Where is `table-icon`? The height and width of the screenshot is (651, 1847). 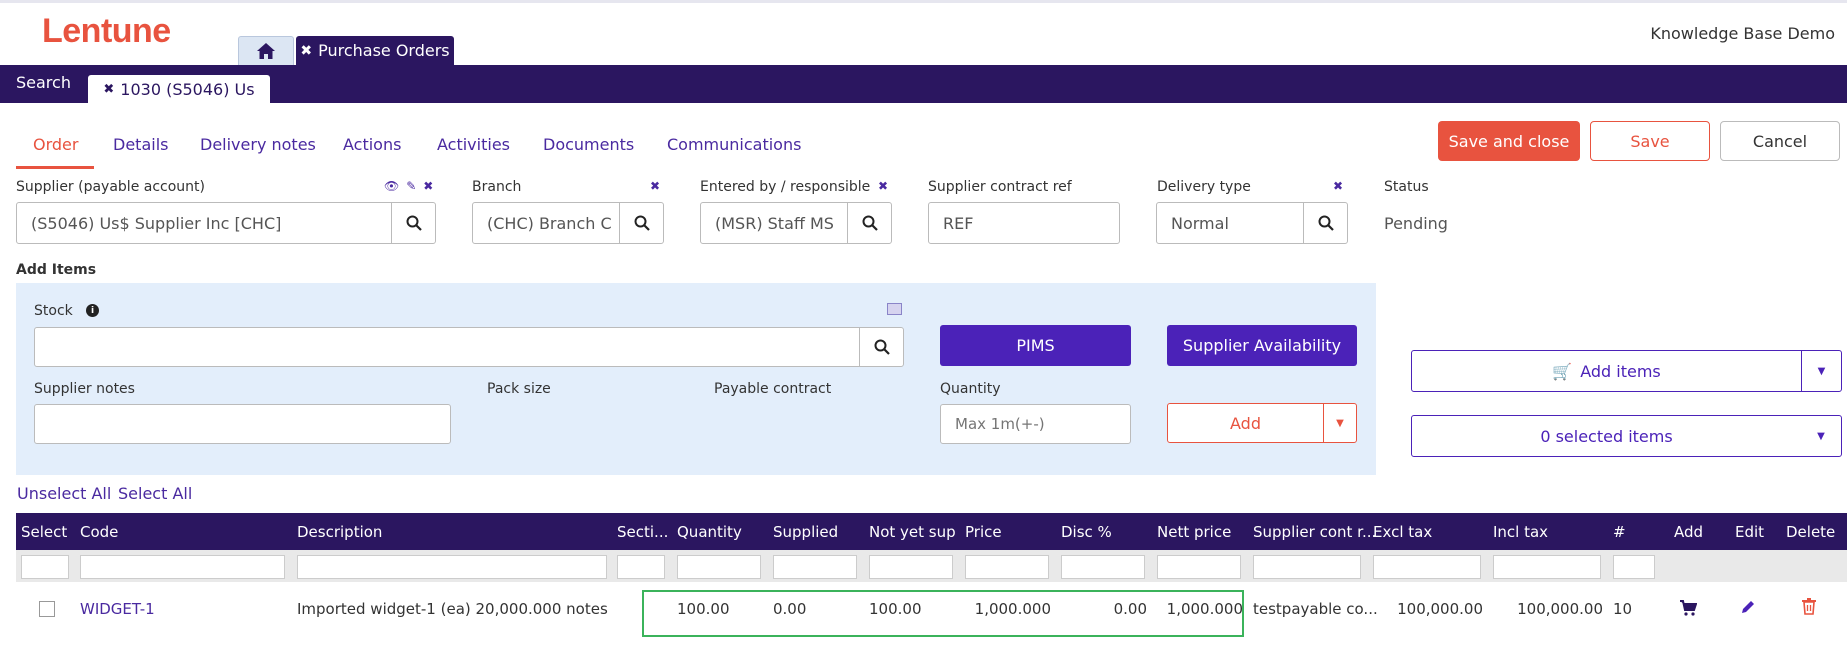 table-icon is located at coordinates (894, 309).